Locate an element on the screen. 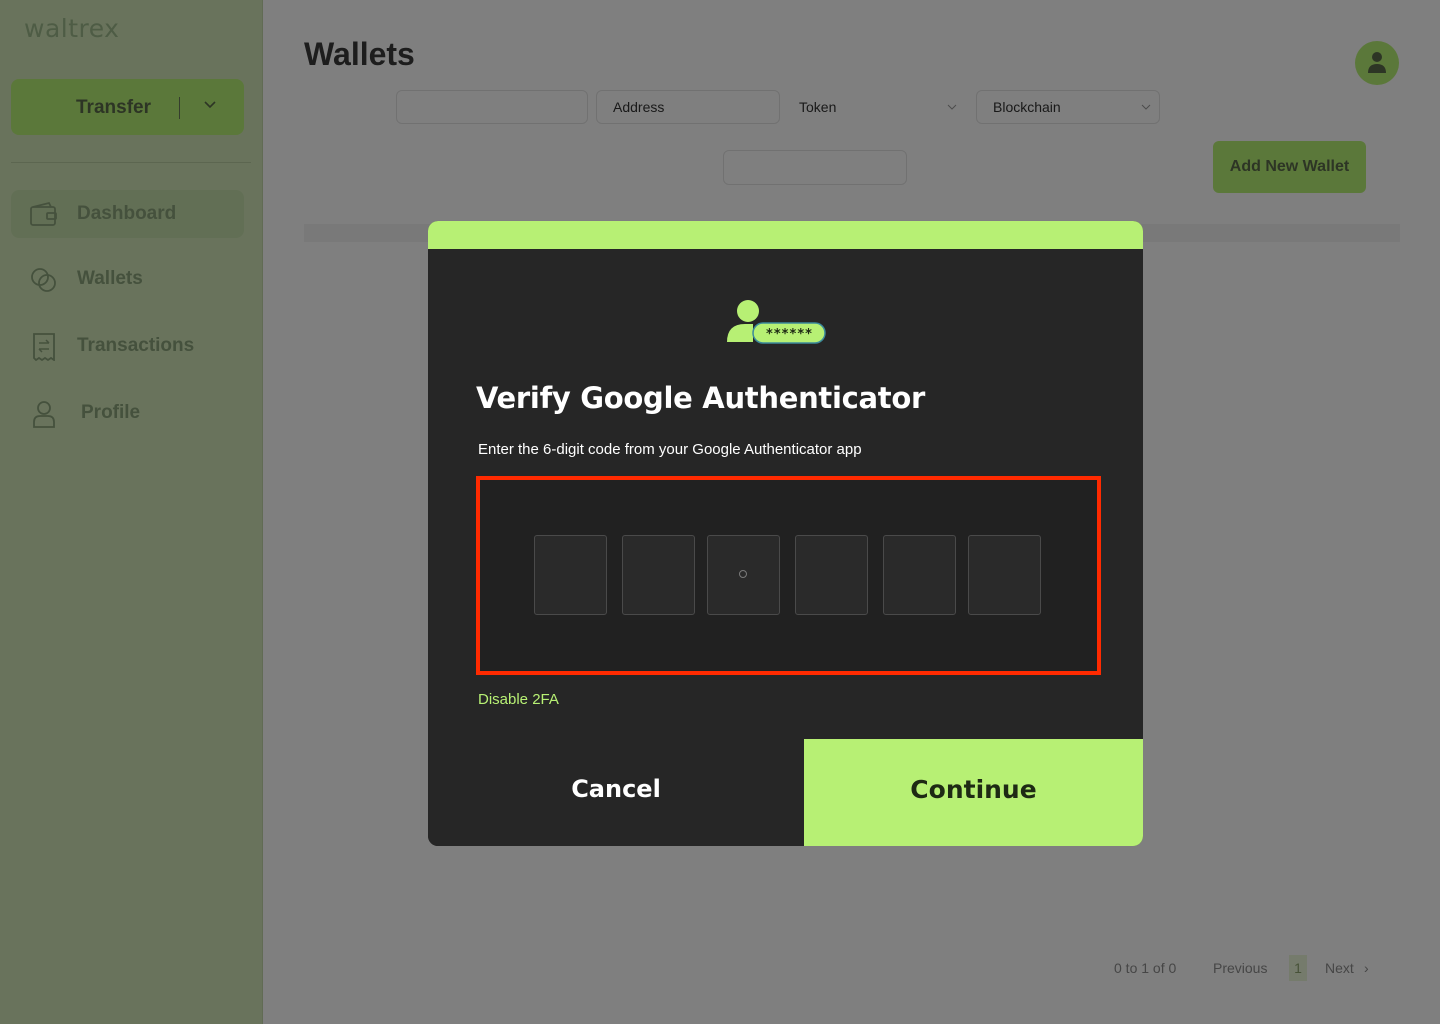 The height and width of the screenshot is (1024, 1440). modal-title: Verify Google Authenticator is located at coordinates (700, 398).